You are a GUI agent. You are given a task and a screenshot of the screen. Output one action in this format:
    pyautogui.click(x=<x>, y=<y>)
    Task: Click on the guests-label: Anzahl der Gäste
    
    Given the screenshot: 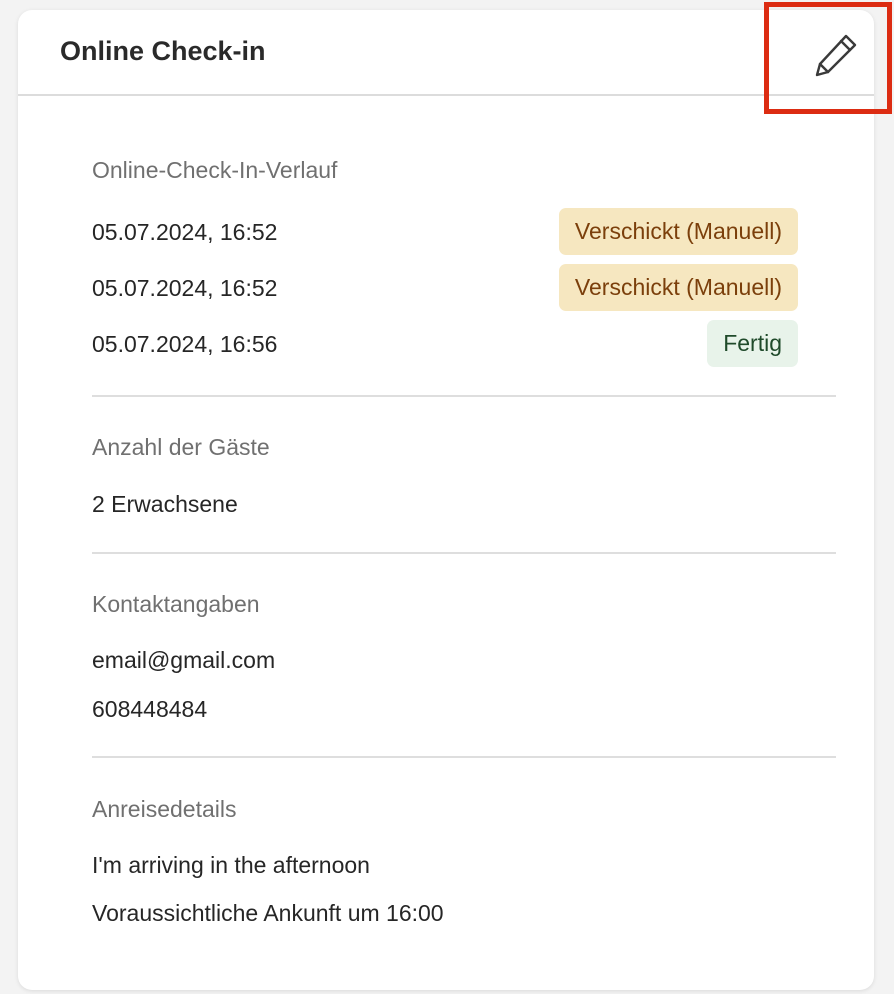 What is the action you would take?
    pyautogui.click(x=181, y=447)
    